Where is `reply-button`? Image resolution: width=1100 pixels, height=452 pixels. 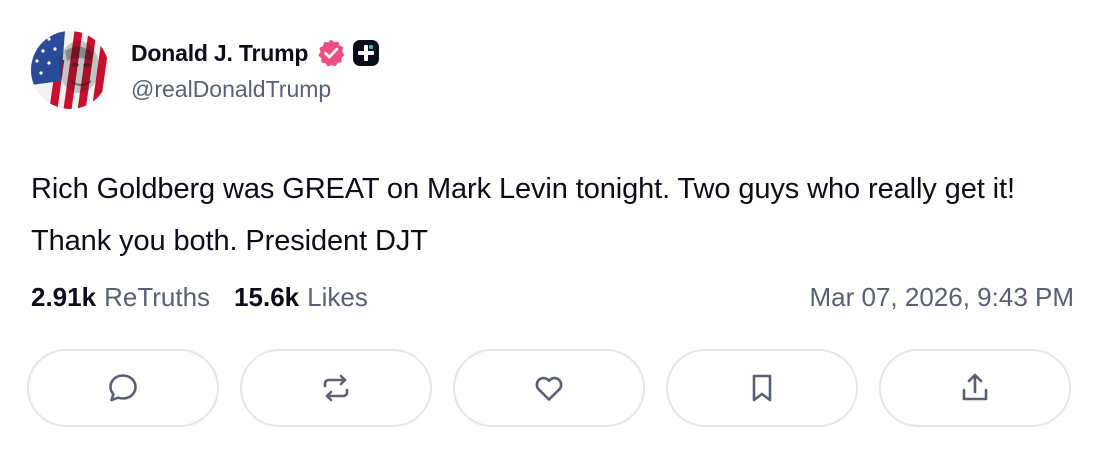 reply-button is located at coordinates (123, 388).